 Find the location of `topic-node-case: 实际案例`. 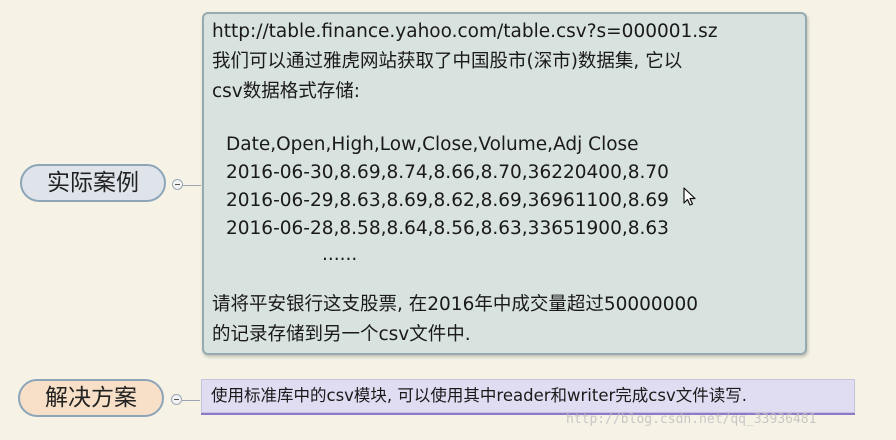

topic-node-case: 实际案例 is located at coordinates (93, 183).